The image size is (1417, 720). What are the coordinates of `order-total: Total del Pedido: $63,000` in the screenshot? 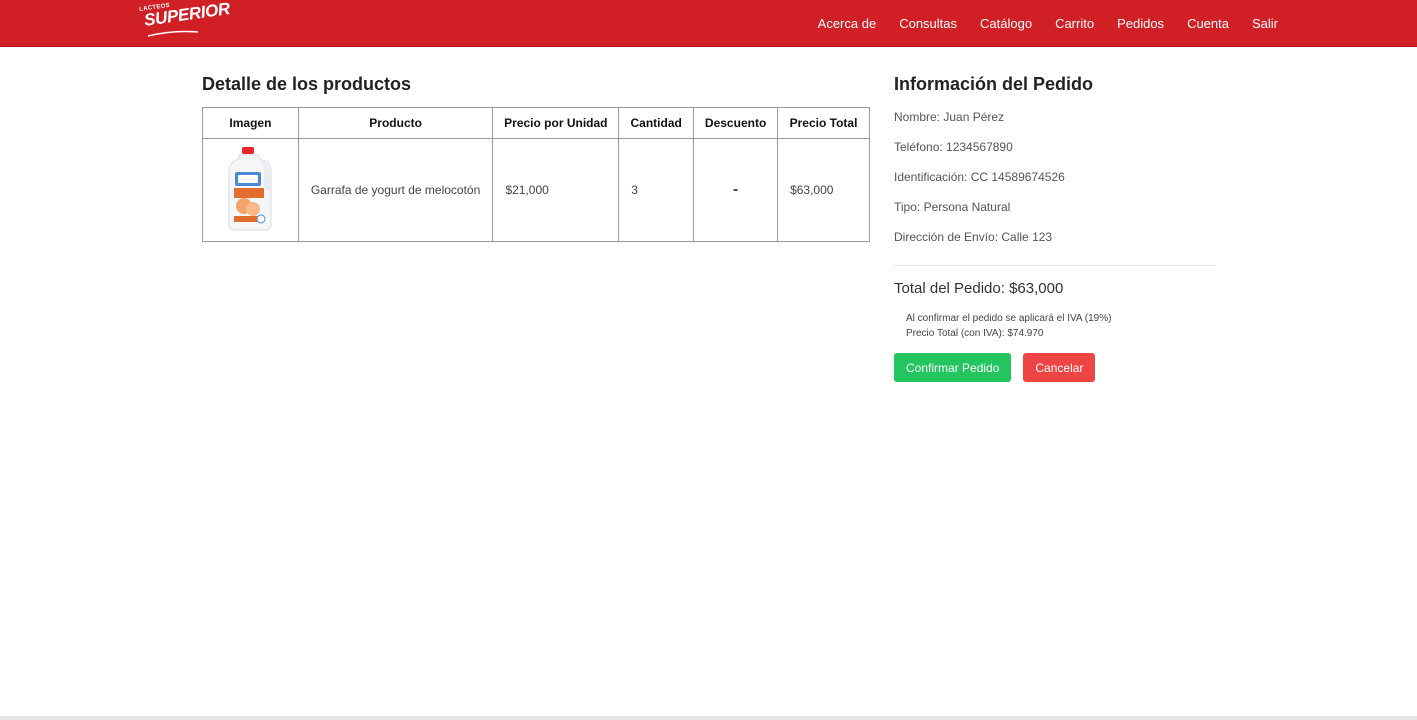 It's located at (979, 288).